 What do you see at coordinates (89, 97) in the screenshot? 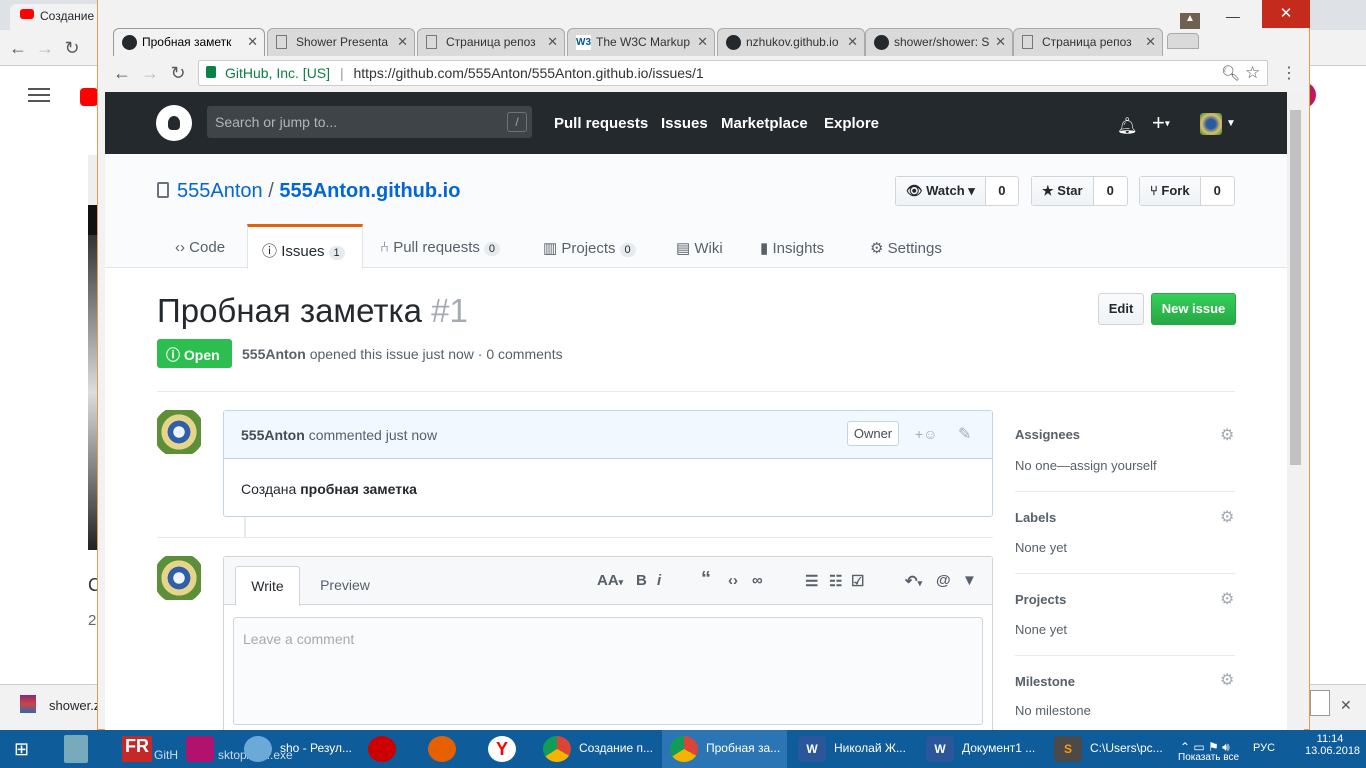
I see `youtube-logo-icon` at bounding box center [89, 97].